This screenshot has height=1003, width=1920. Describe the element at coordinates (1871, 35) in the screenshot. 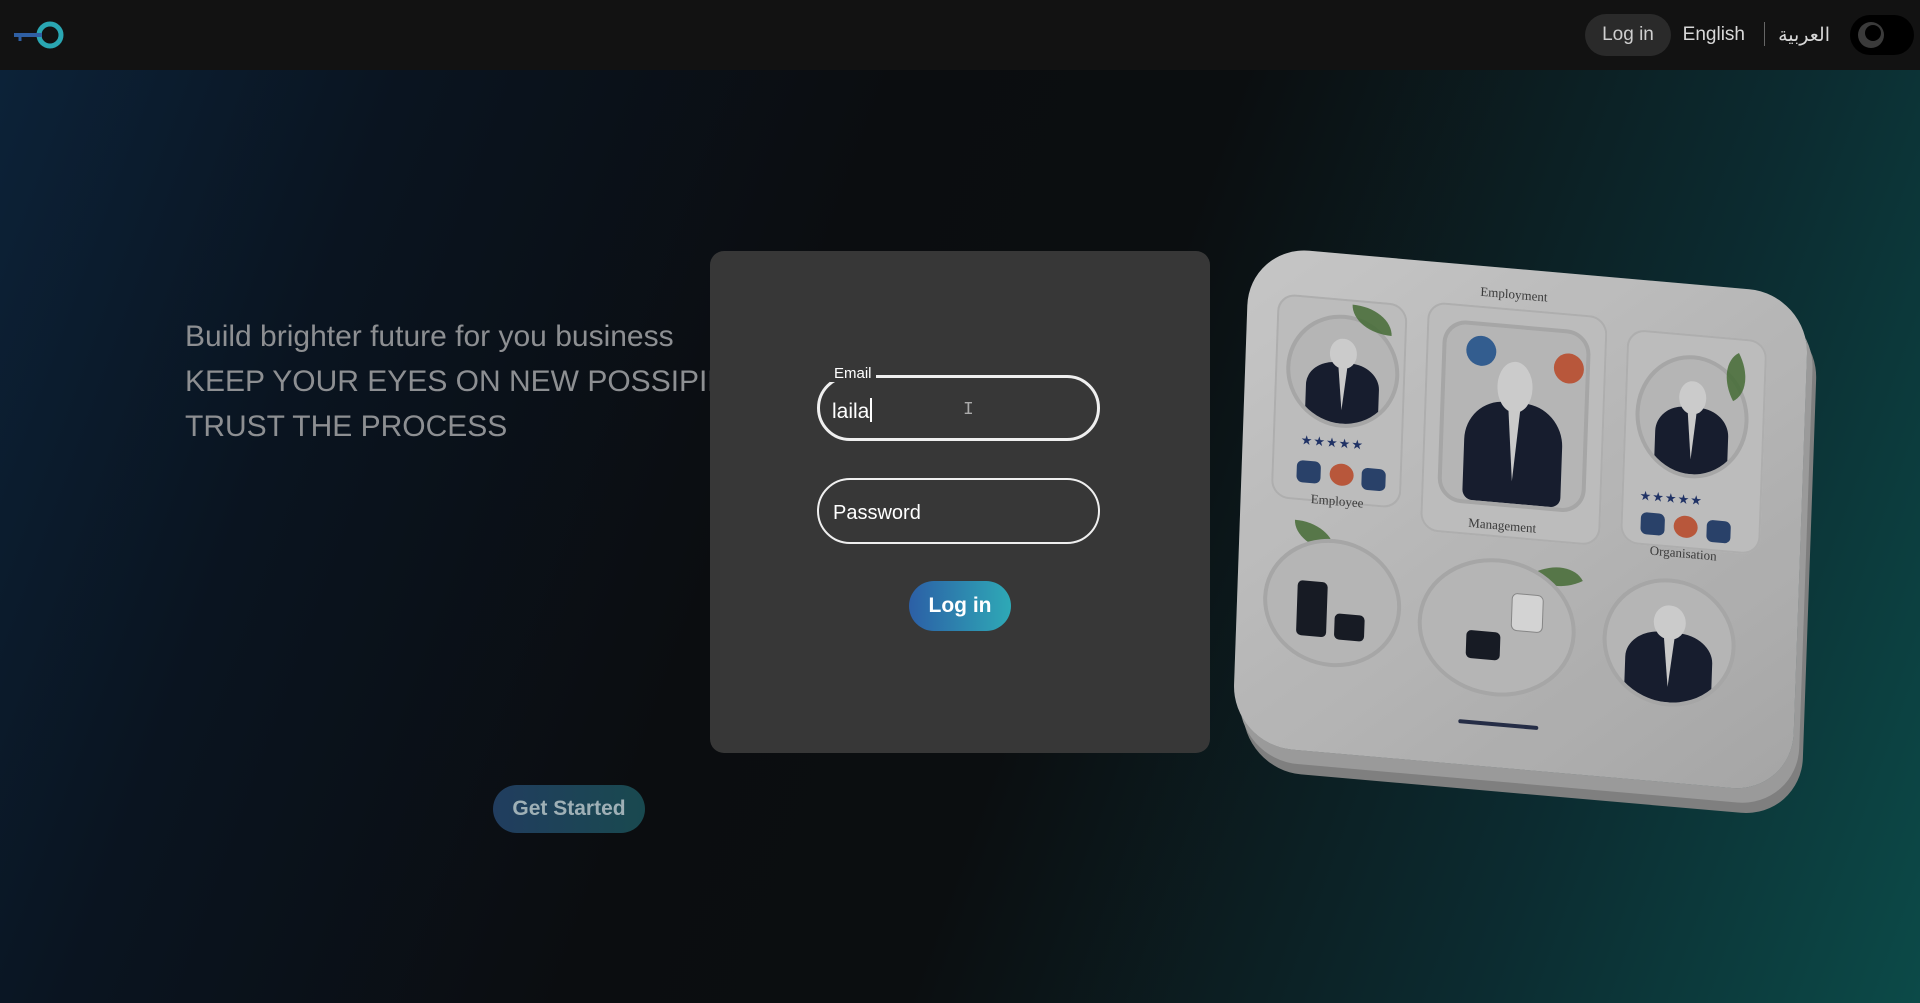

I see `moon-icon` at that location.